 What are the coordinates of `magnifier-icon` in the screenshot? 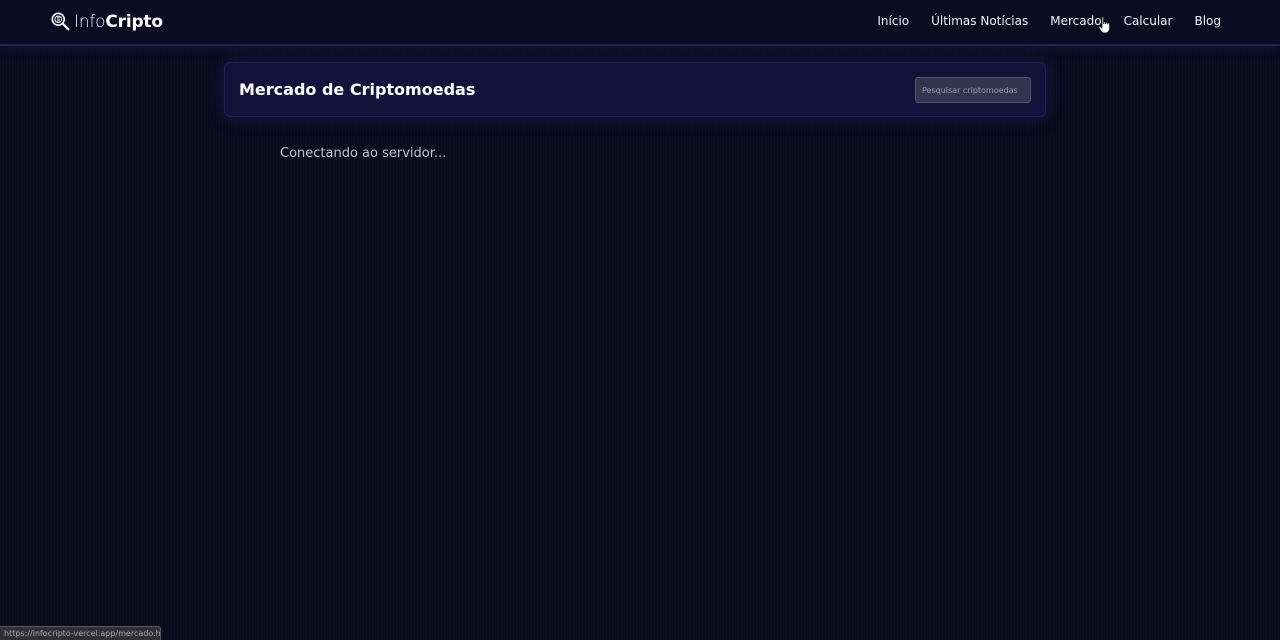 It's located at (60, 21).